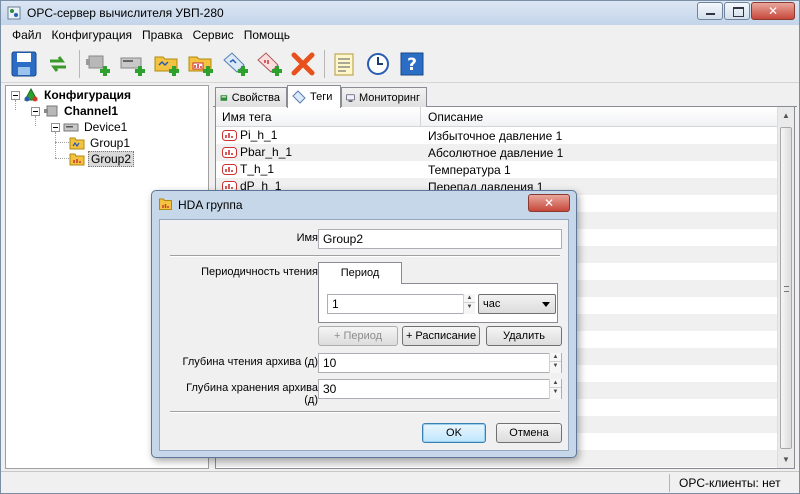 The width and height of the screenshot is (800, 494). I want to click on tree-node-device: Device1, so click(90, 127).